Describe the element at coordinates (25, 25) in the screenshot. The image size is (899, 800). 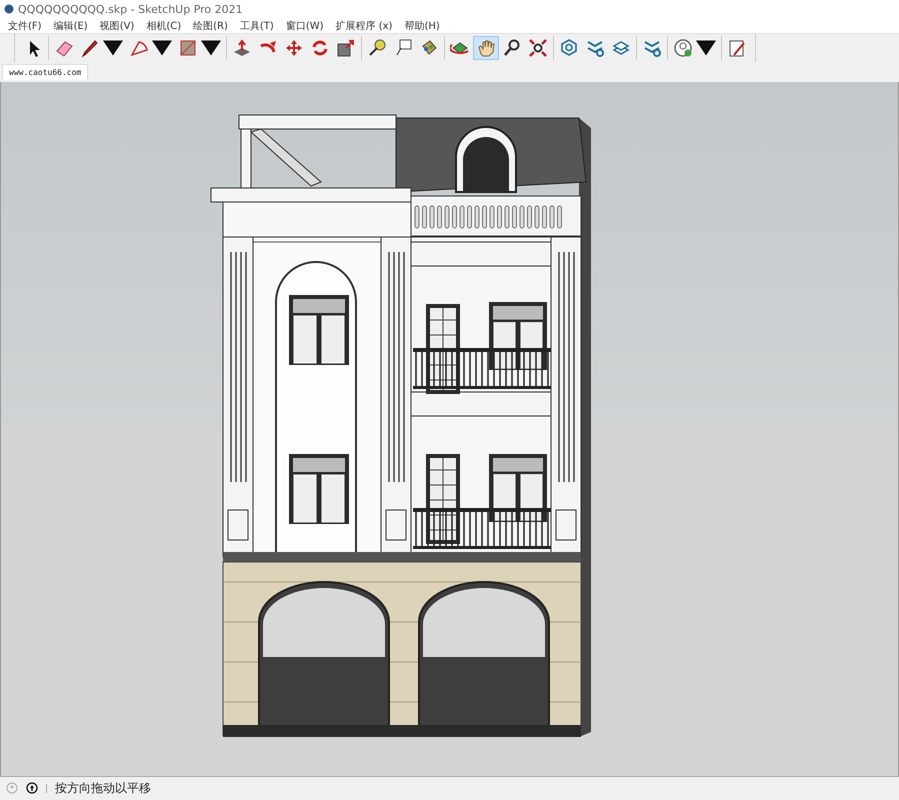
I see `menu-item: 文件(F)` at that location.